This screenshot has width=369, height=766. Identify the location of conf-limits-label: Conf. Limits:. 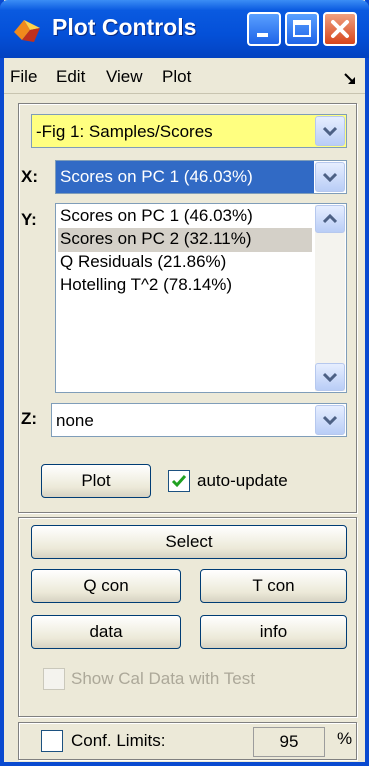
(118, 740).